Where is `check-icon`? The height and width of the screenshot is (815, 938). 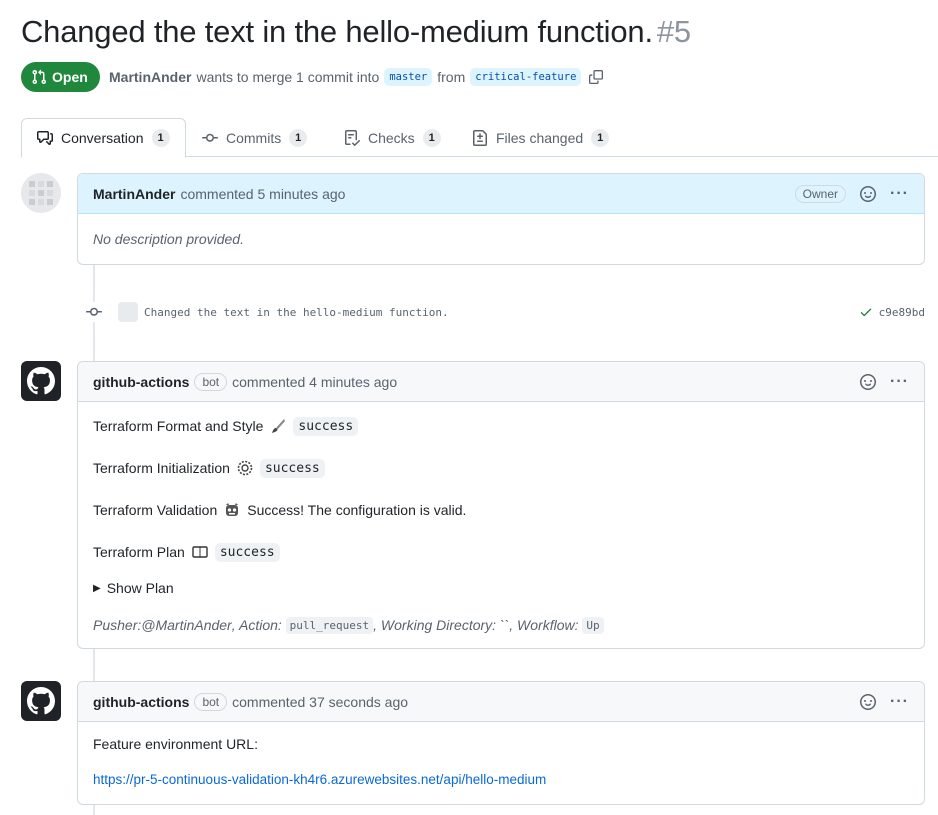 check-icon is located at coordinates (866, 312).